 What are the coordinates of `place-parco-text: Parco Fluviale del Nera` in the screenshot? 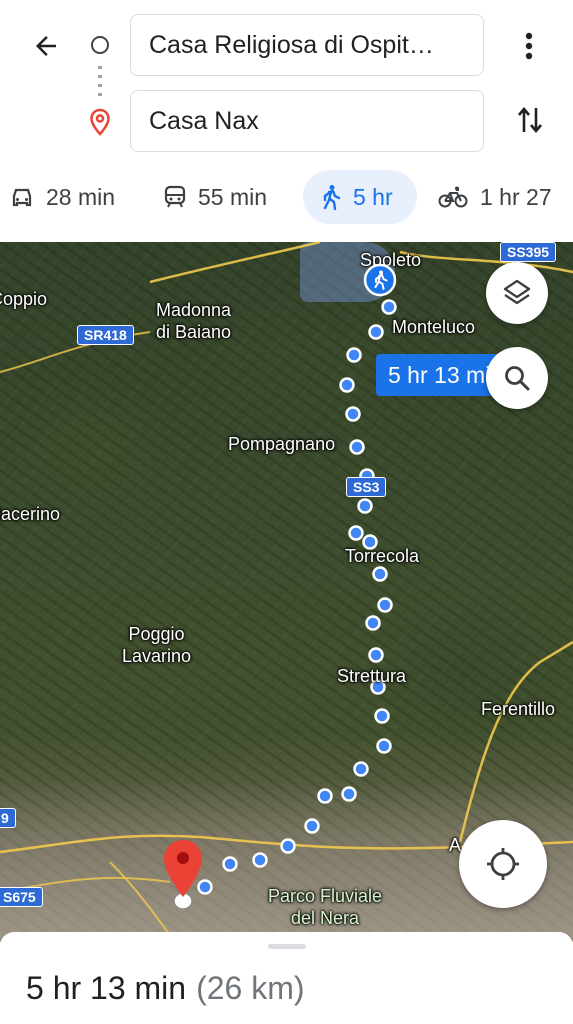 It's located at (325, 907).